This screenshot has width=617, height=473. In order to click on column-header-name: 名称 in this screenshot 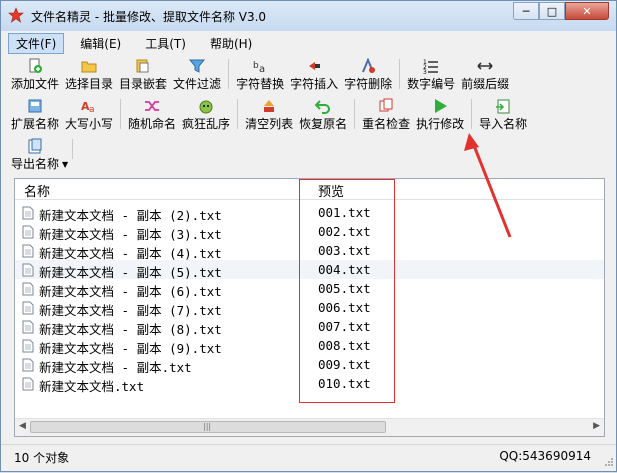, I will do `click(37, 190)`.